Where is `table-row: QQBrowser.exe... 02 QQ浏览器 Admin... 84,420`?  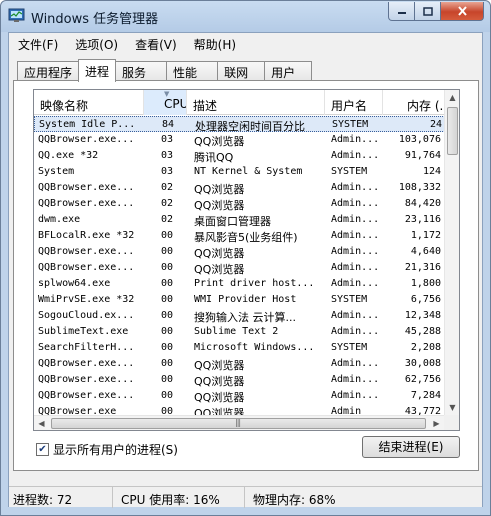
table-row: QQBrowser.exe... 02 QQ浏览器 Admin... 84,420 is located at coordinates (239, 204).